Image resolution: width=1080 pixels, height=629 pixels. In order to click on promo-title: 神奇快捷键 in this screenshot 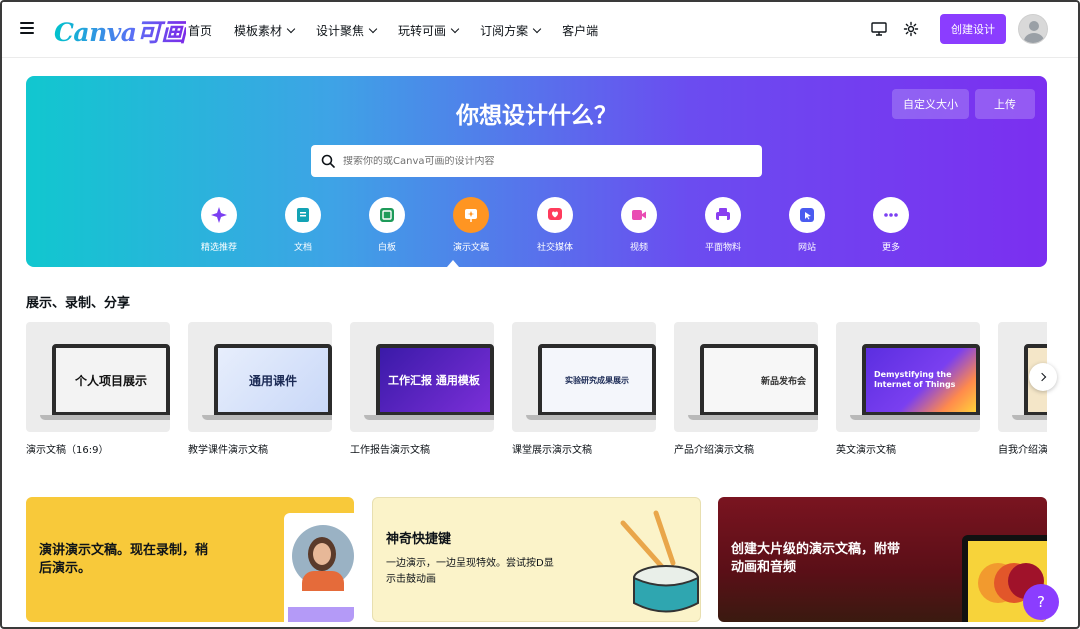, I will do `click(419, 539)`.